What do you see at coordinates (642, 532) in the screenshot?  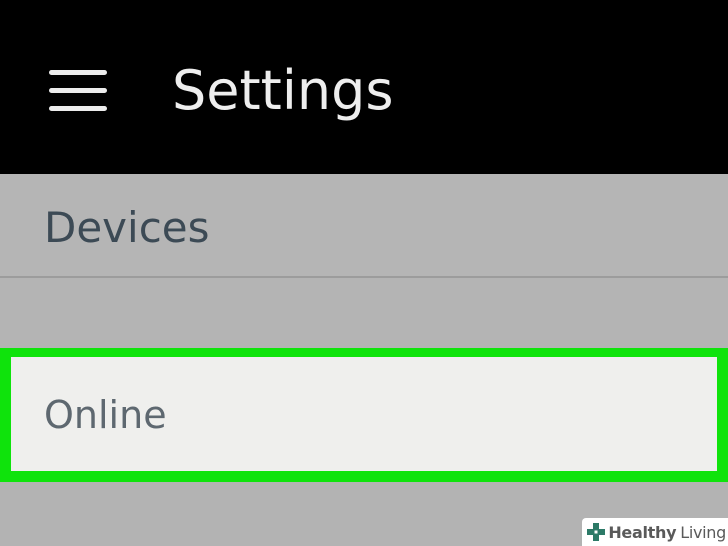 I see `watermark-text-bold: Healthy` at bounding box center [642, 532].